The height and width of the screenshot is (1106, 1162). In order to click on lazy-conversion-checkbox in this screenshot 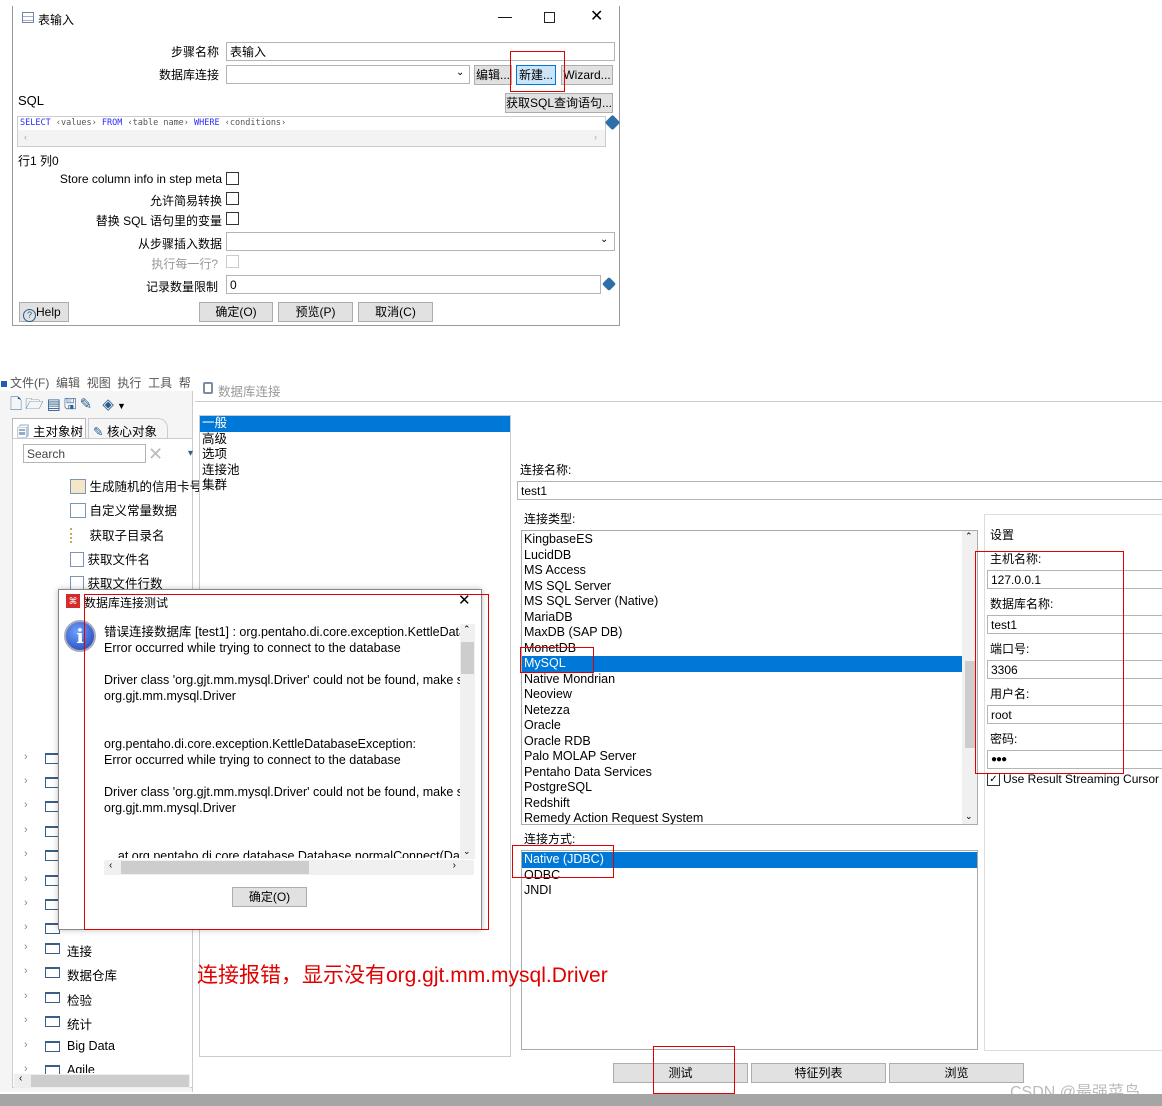, I will do `click(232, 198)`.